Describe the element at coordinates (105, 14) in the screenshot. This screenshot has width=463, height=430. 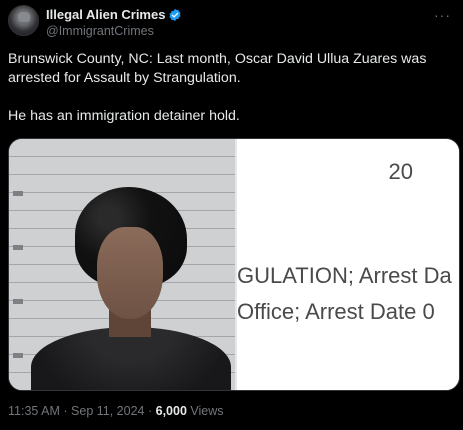
I see `display-name: Illegal Alien Crimes` at that location.